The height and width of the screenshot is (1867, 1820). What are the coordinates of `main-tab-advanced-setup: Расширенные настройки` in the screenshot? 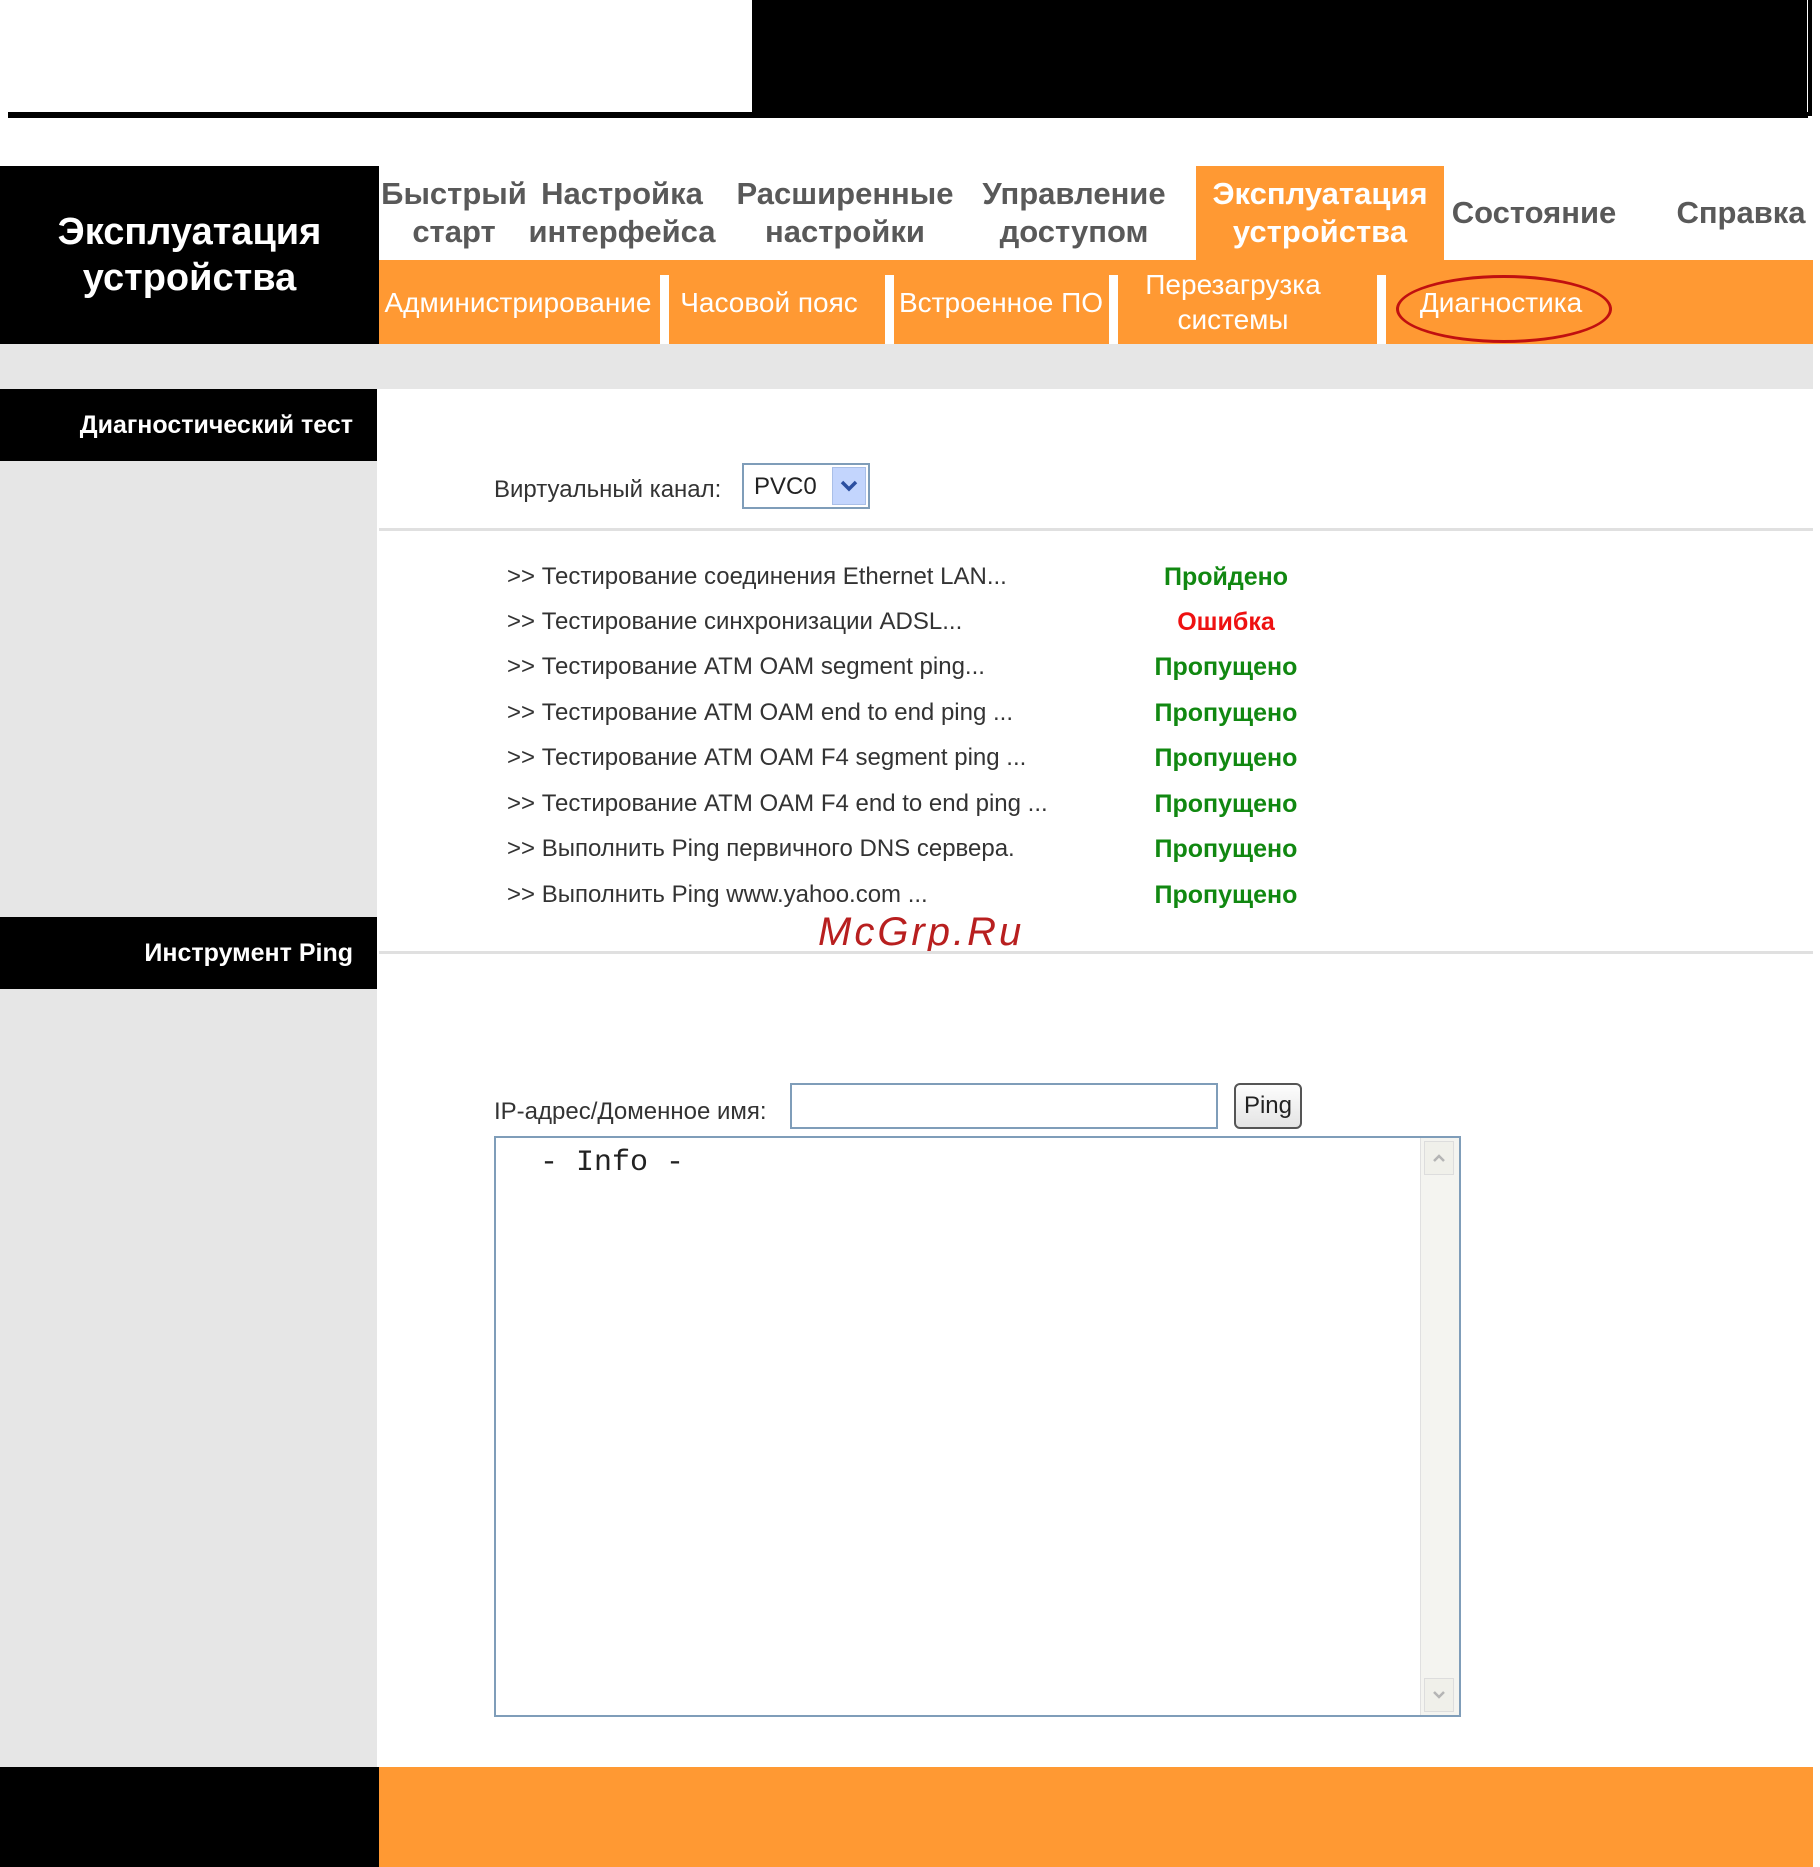 It's located at (845, 213).